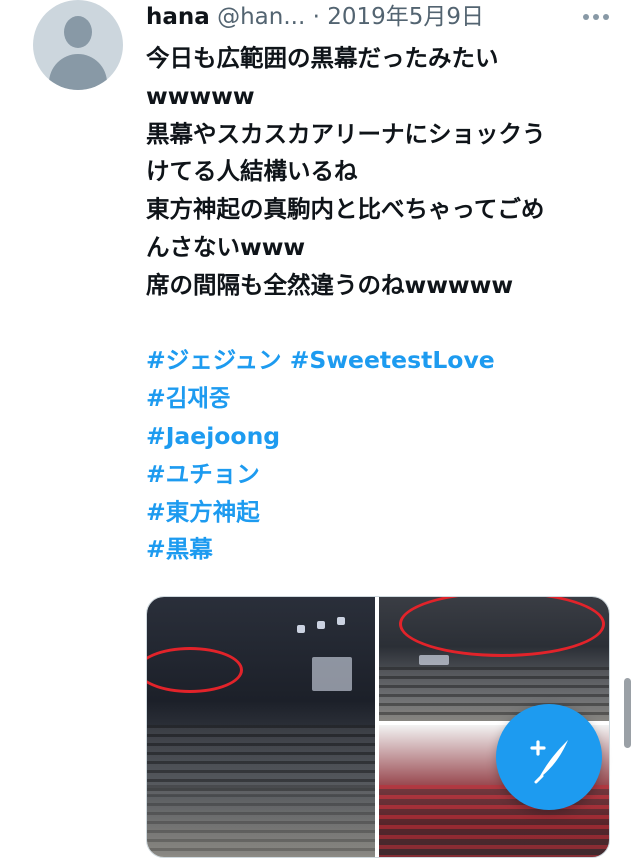 The image size is (640, 858). I want to click on tweet-line: 東方神起の真駒内と比べちゃってごめ, so click(345, 209).